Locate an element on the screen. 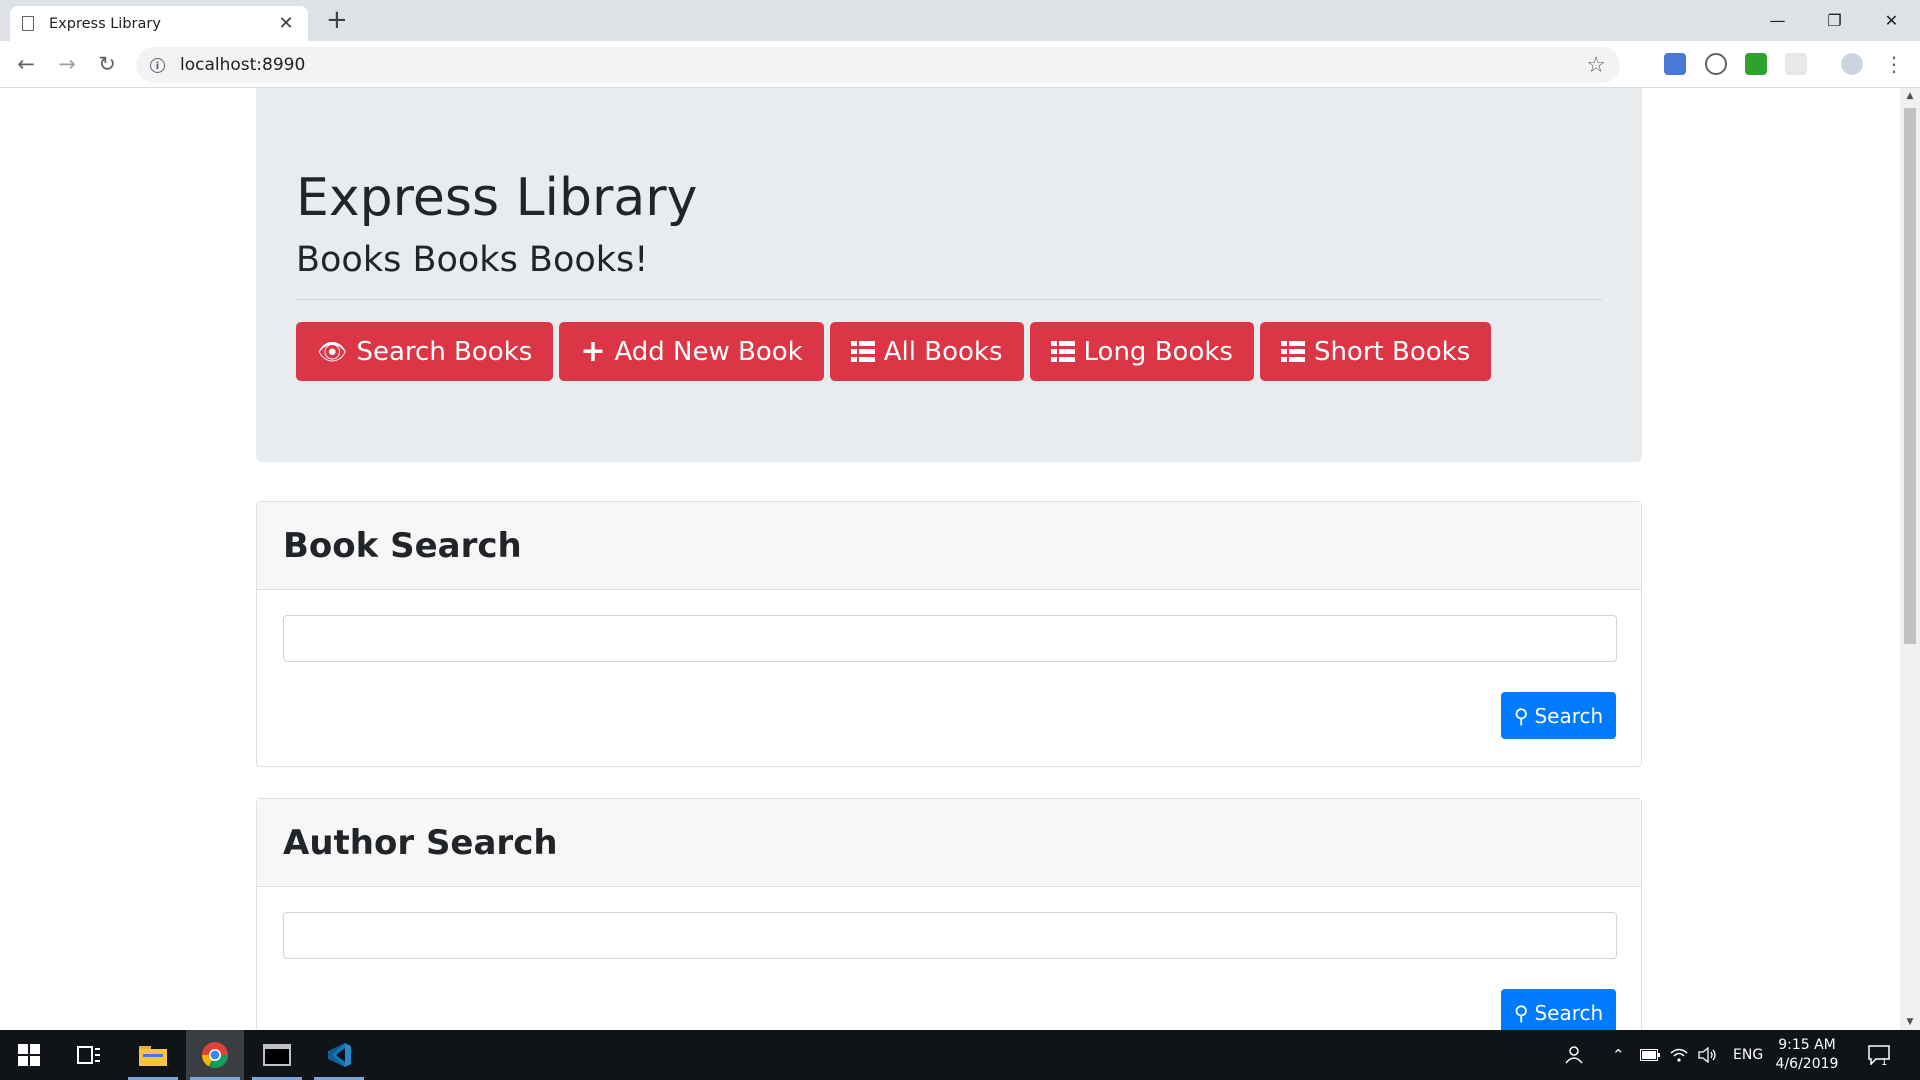 This screenshot has width=1920, height=1080. windows-taskbar: ⌃ ENG 9:15 AM 4/6/2019 1 is located at coordinates (960, 1055).